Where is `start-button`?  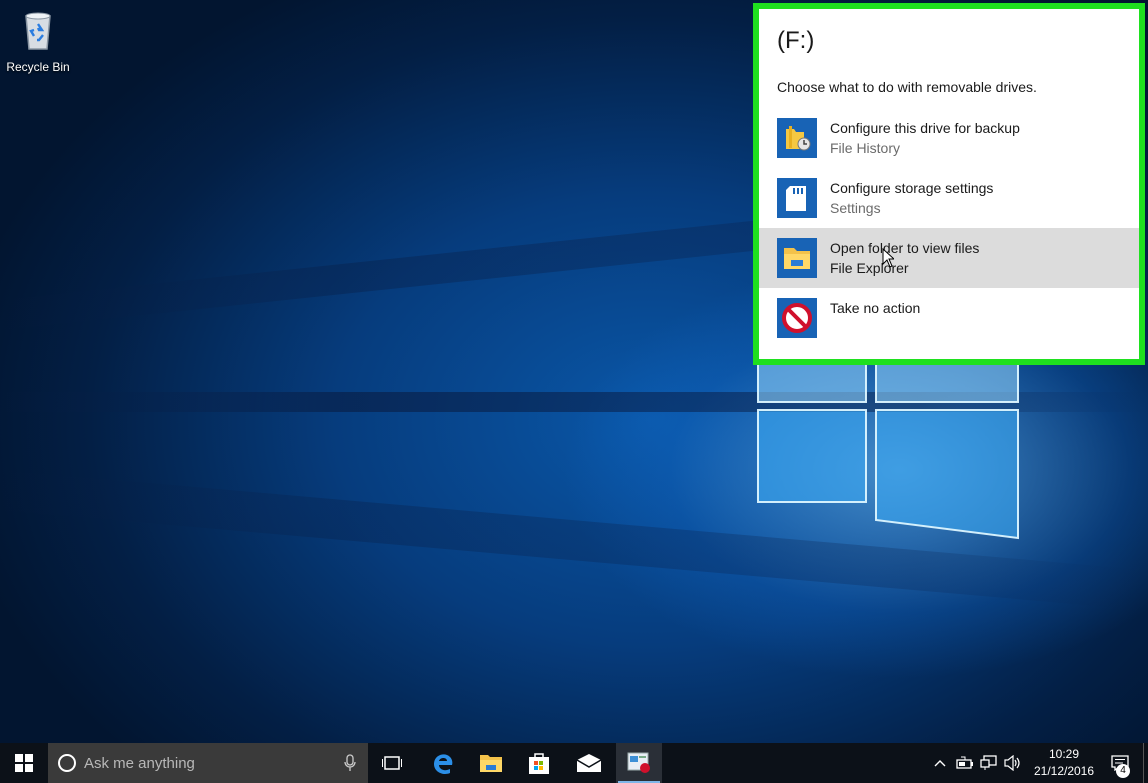
start-button is located at coordinates (24, 763).